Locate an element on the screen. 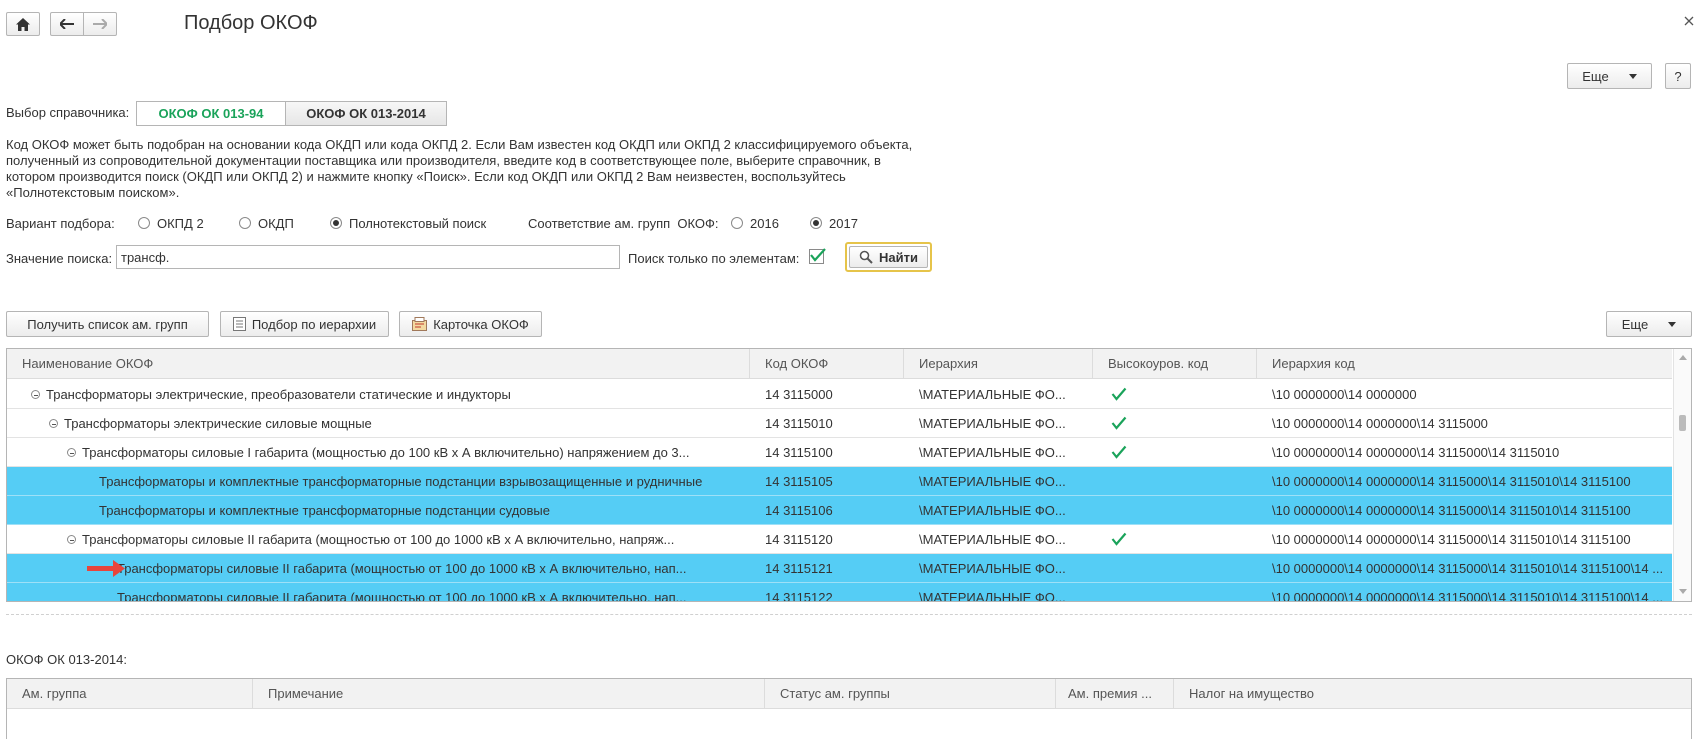  column-header-hierarchy: Иерархия is located at coordinates (998, 364).